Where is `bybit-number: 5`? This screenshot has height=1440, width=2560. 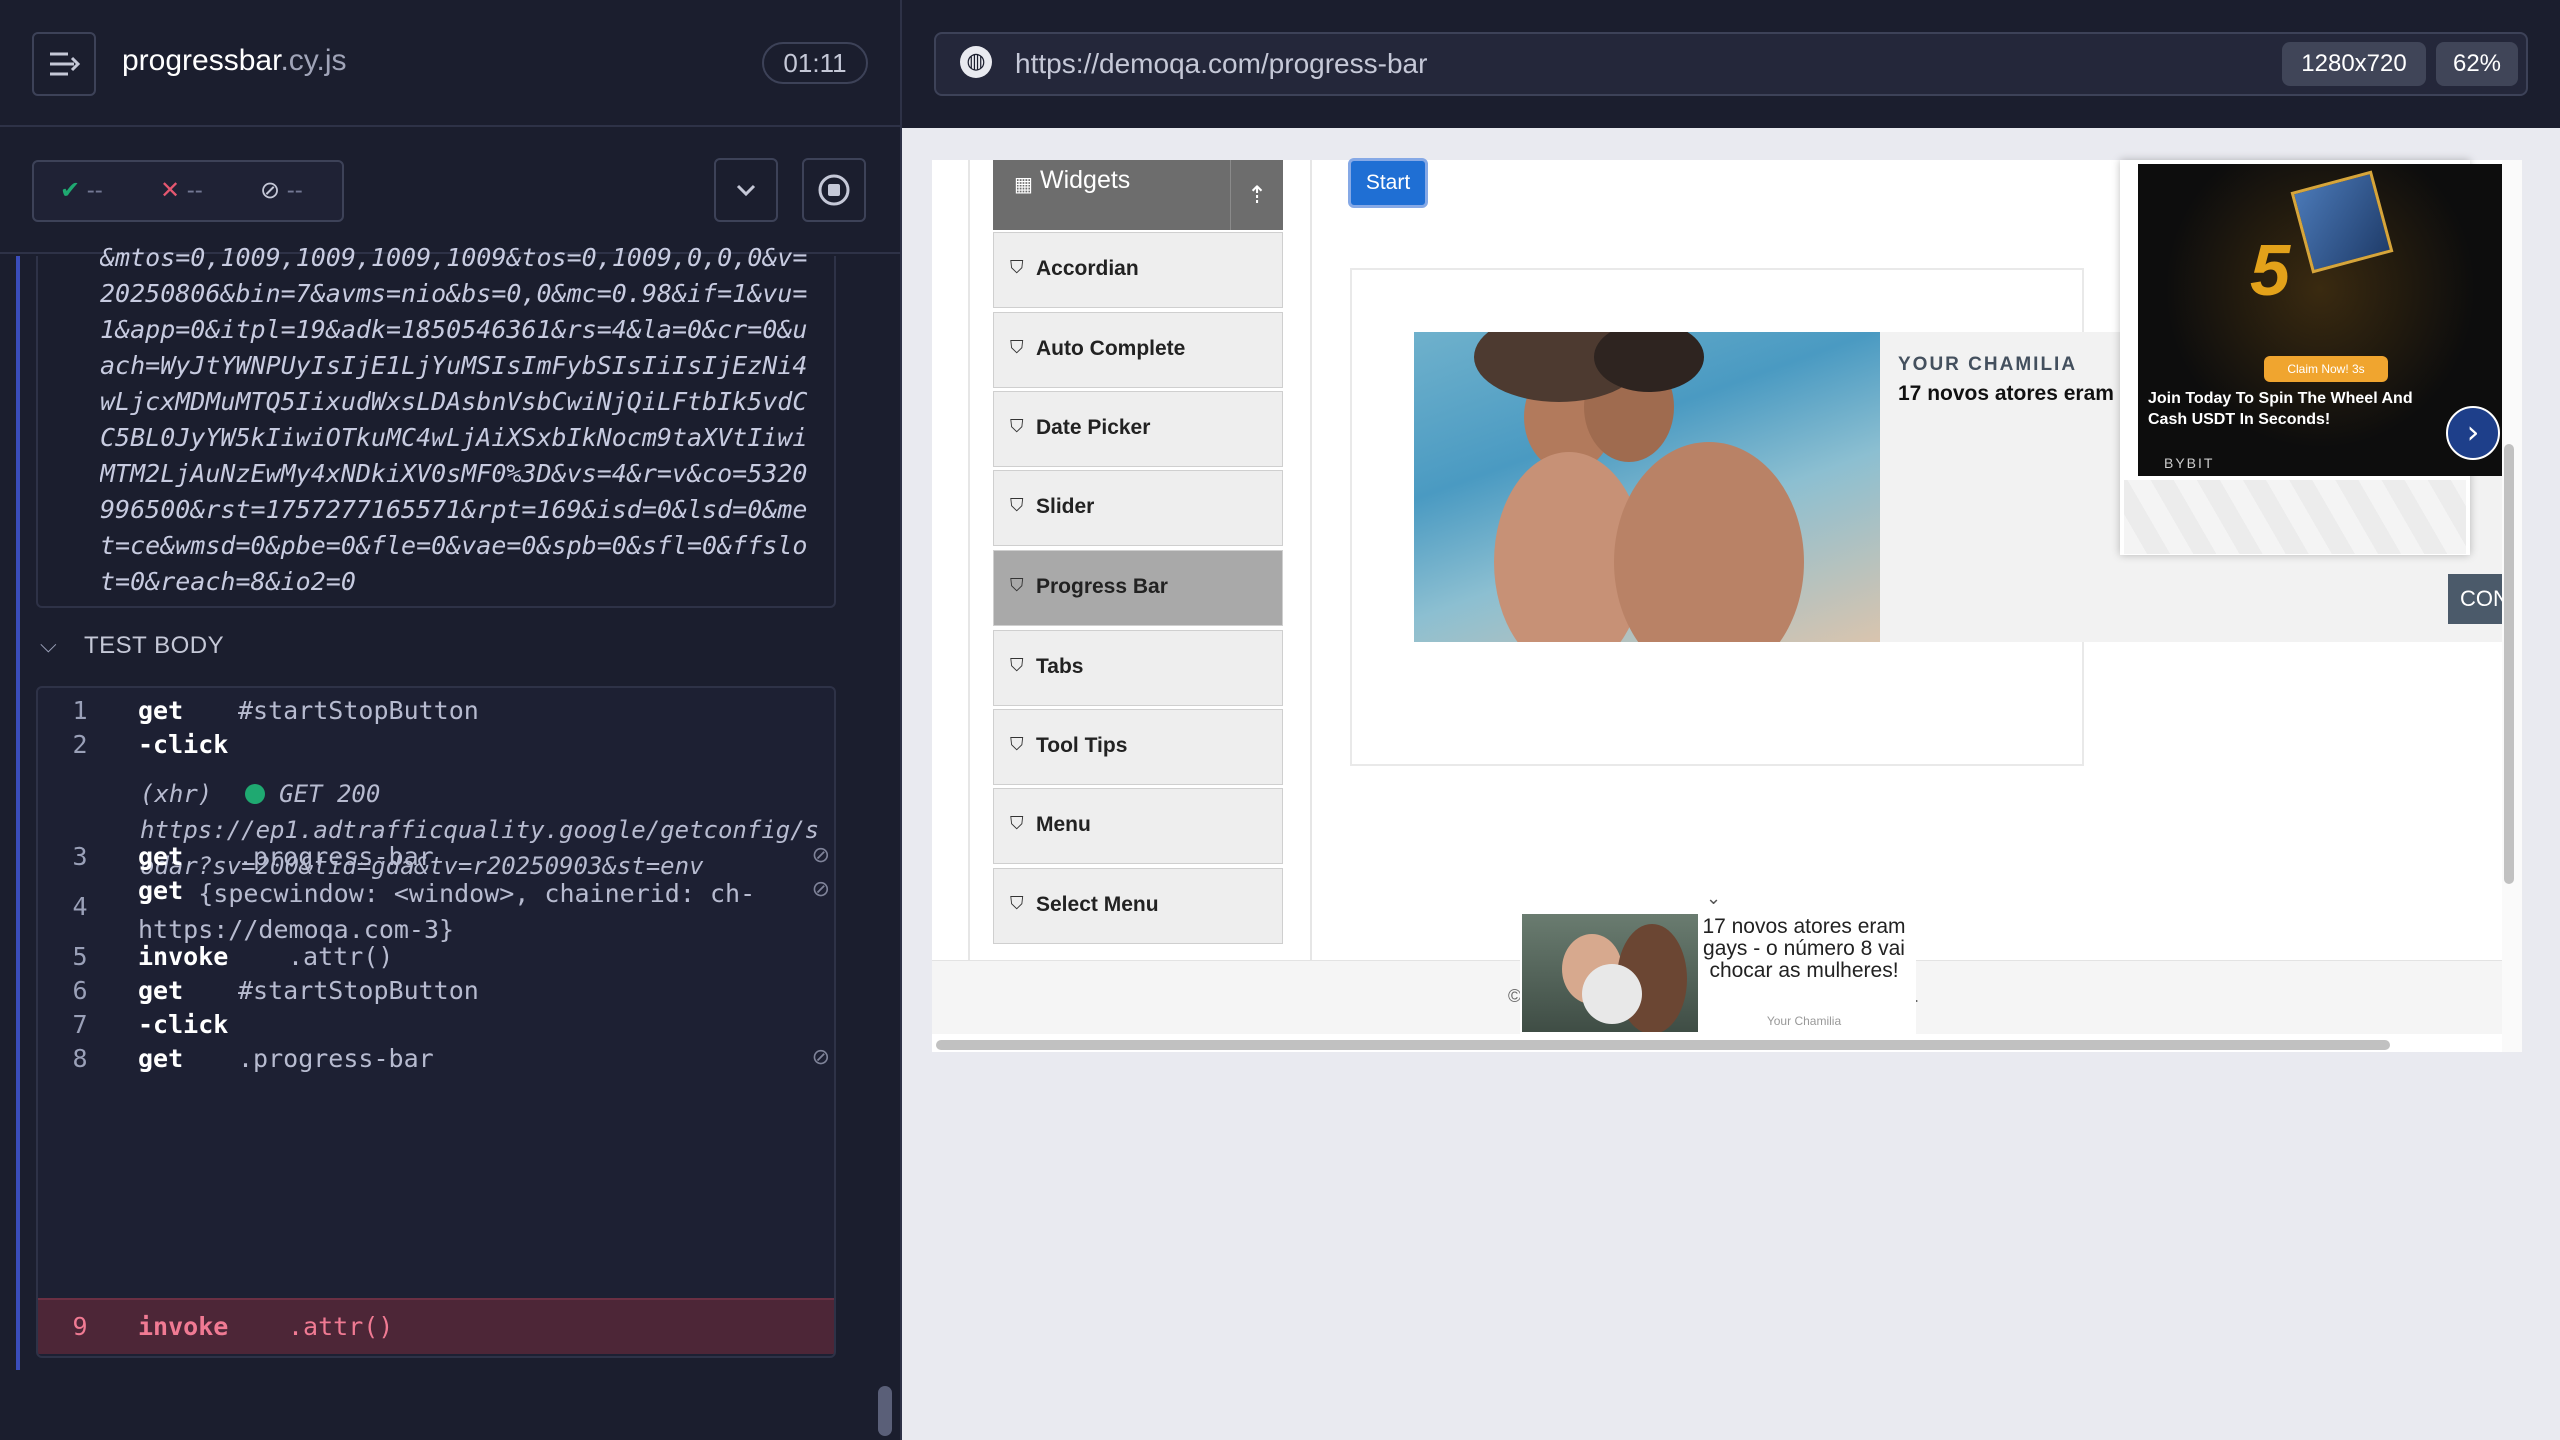 bybit-number: 5 is located at coordinates (2270, 271).